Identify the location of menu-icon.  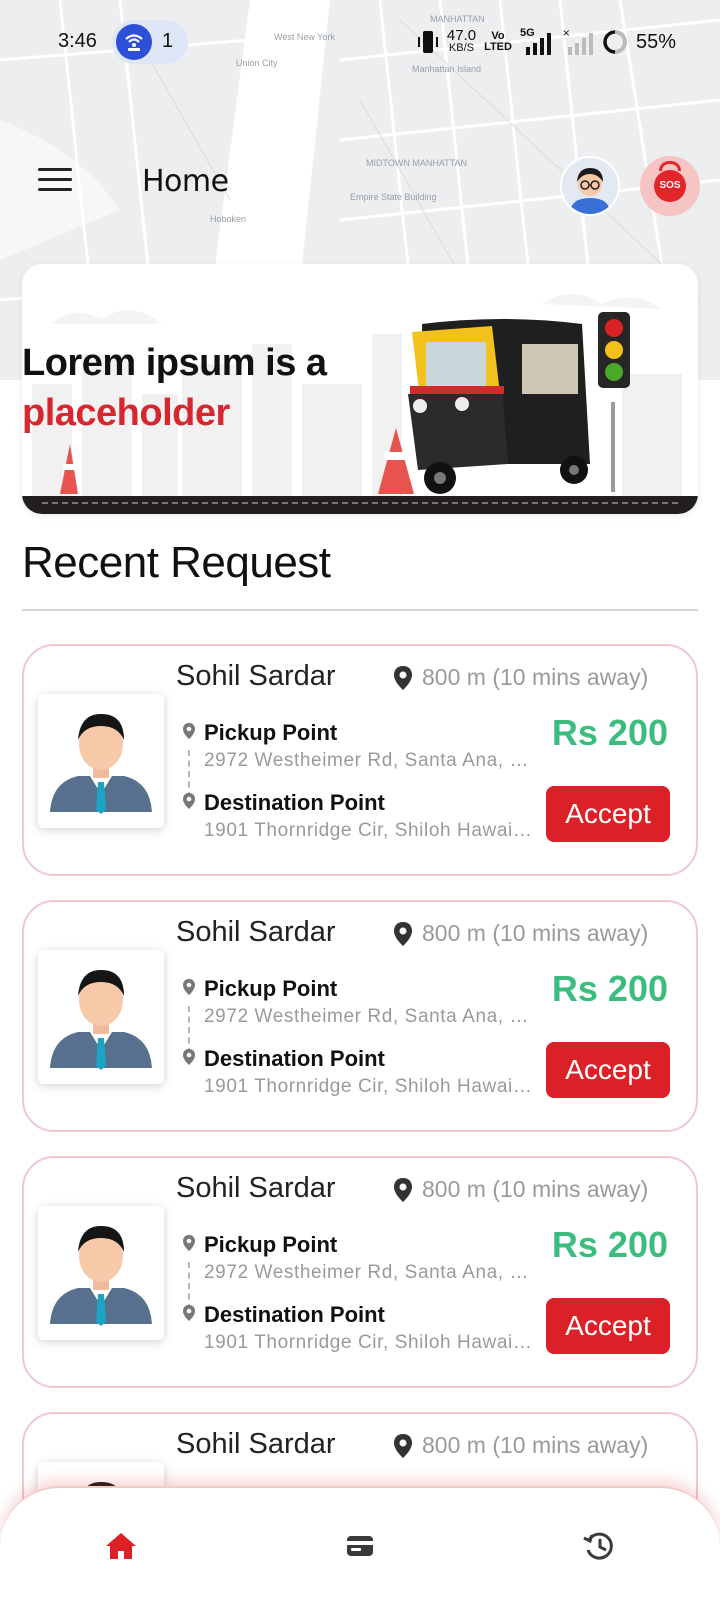
(55, 183).